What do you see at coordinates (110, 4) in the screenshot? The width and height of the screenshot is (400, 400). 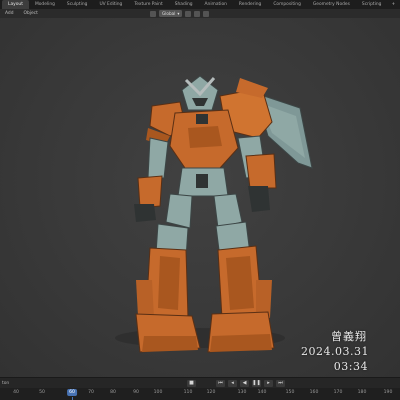 I see `tab-uv-editing: UV Editing` at bounding box center [110, 4].